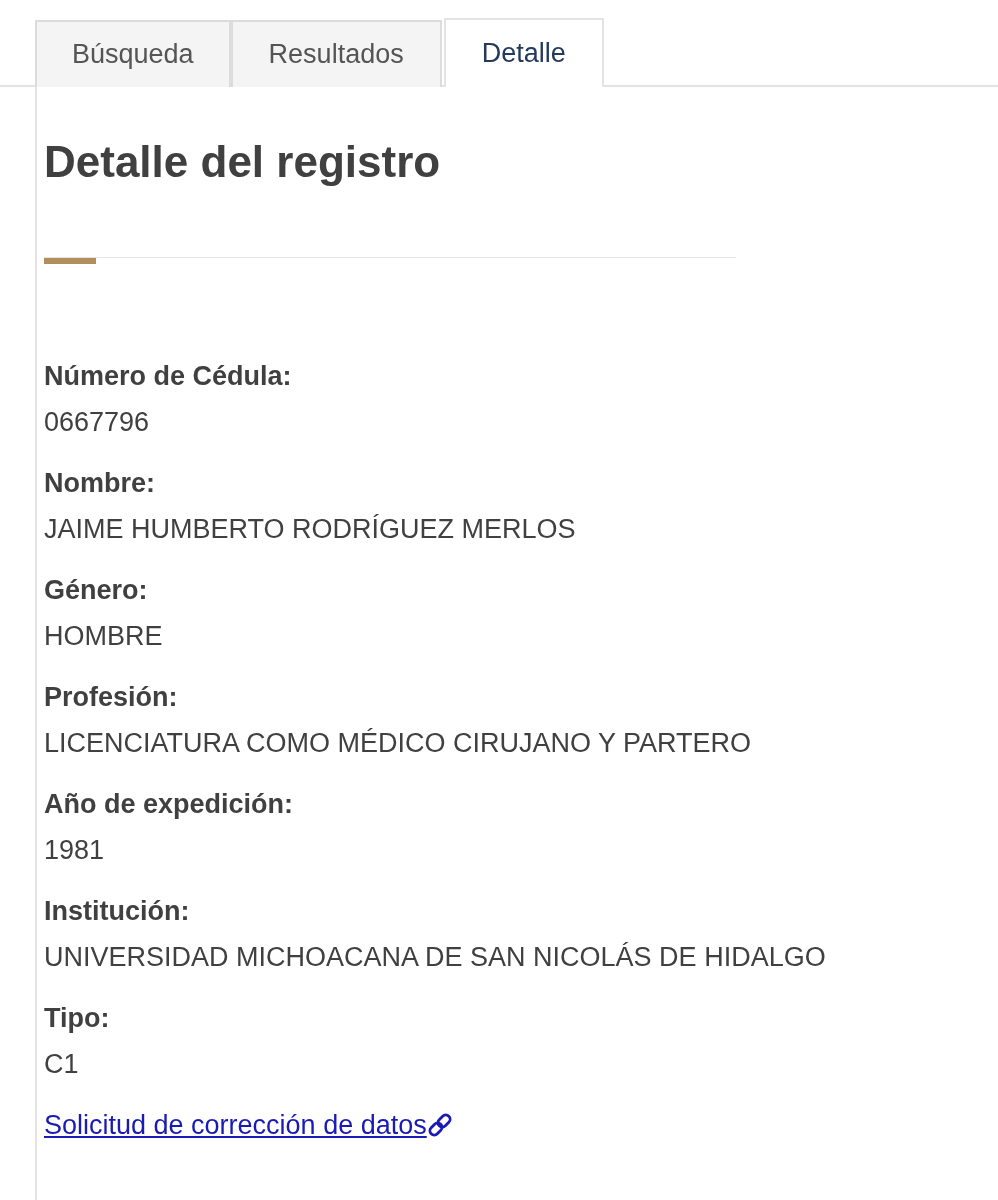 This screenshot has width=998, height=1200. Describe the element at coordinates (235, 1125) in the screenshot. I see `correction-link: Solicitud de corrección de datos` at that location.